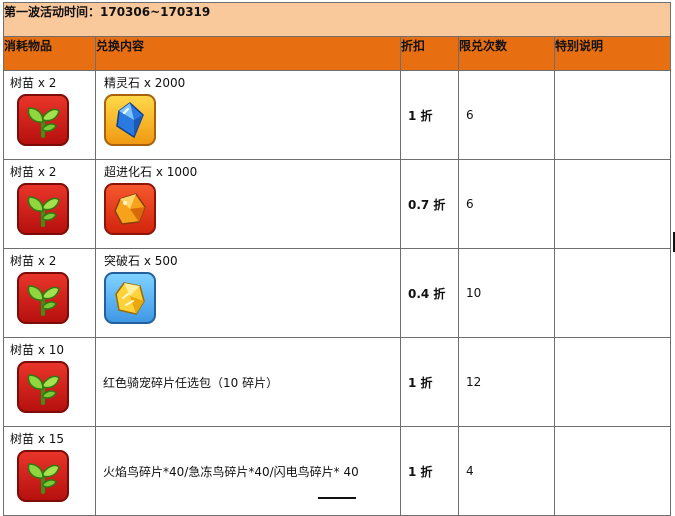  Describe the element at coordinates (248, 382) in the screenshot. I see `content-cell: 红色骑宠碎片任选包（10 碎片）` at that location.